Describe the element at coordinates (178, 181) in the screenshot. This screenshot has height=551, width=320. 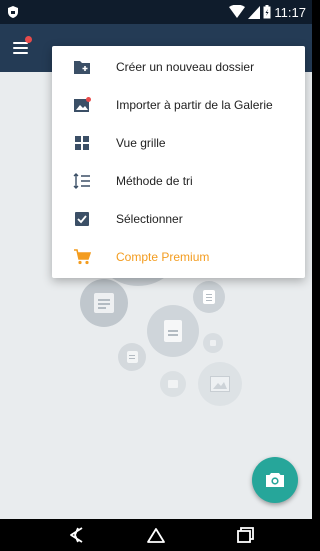
I see `menu-item-sort-method: Méthode de tri` at that location.